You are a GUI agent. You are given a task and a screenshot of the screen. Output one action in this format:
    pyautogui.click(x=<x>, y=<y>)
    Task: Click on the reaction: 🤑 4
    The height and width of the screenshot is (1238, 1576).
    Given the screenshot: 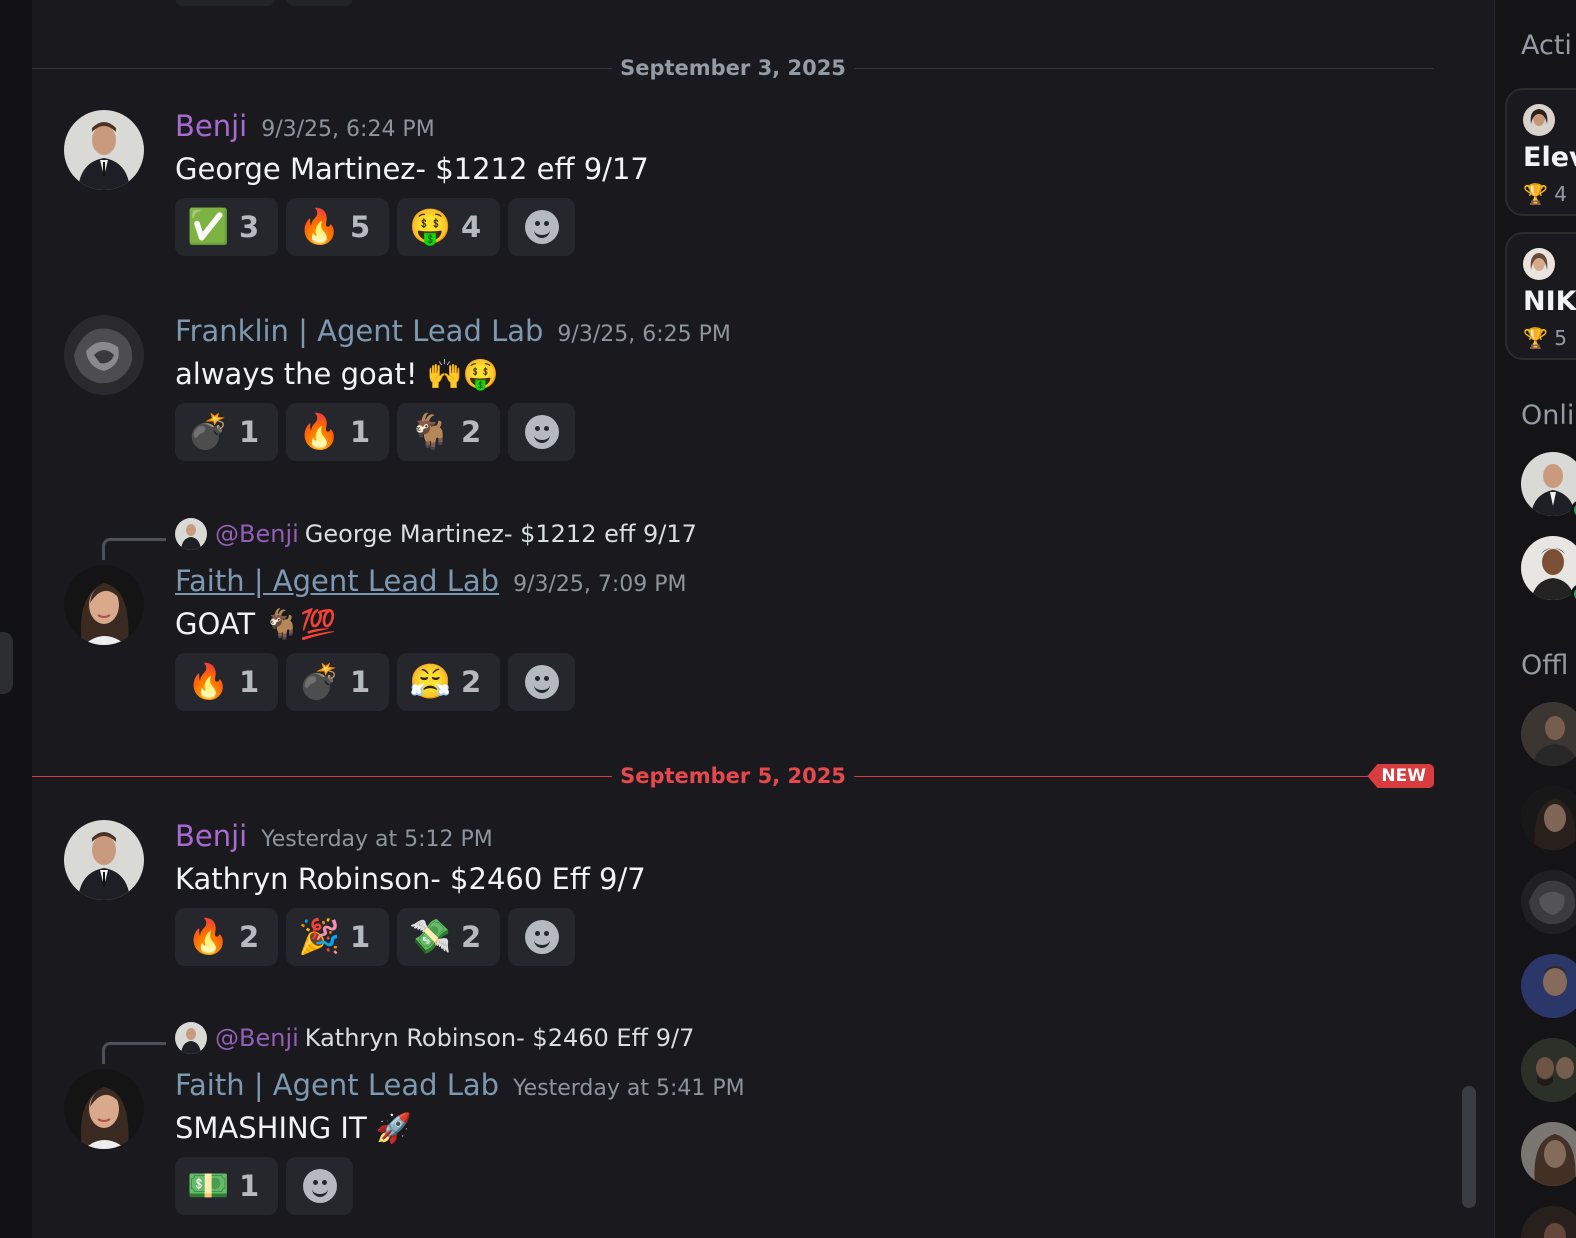 What is the action you would take?
    pyautogui.click(x=448, y=227)
    